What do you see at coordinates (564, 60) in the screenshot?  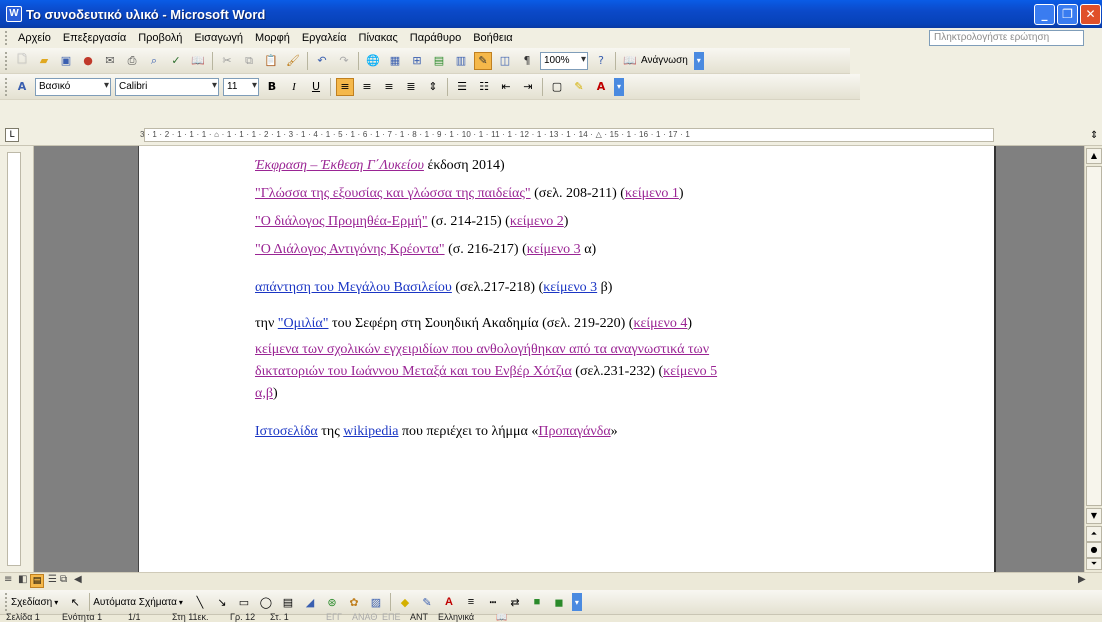 I see `zoom-select: 100%` at bounding box center [564, 60].